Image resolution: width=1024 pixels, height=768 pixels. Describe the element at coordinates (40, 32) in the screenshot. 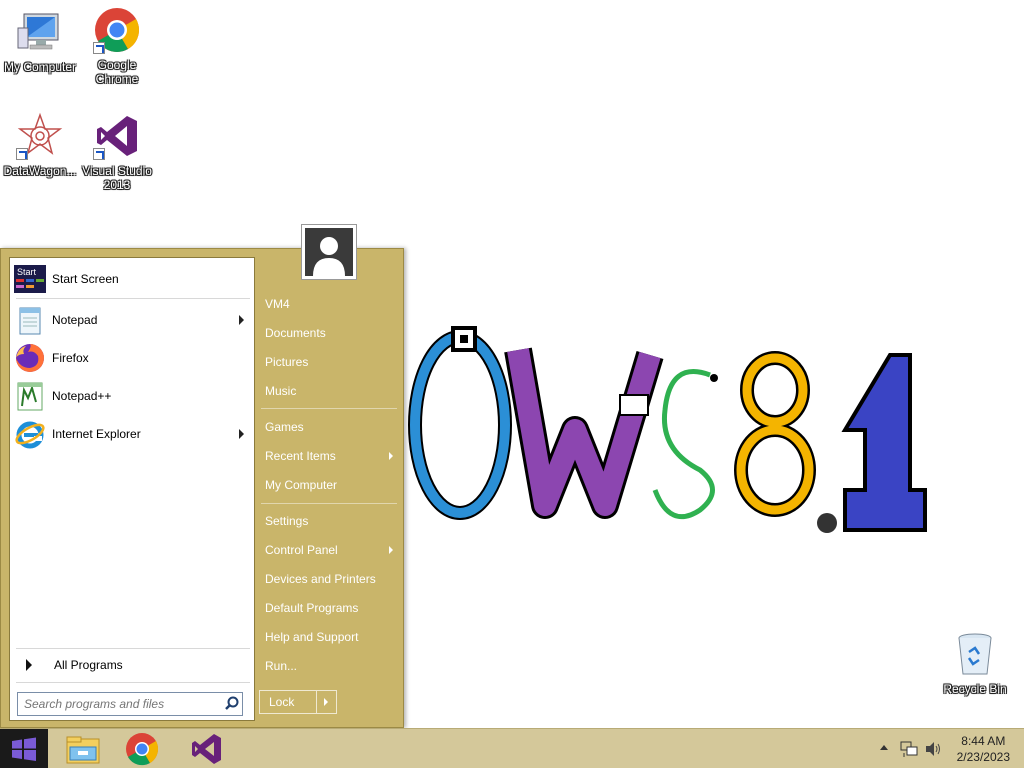

I see `computer-icon` at that location.